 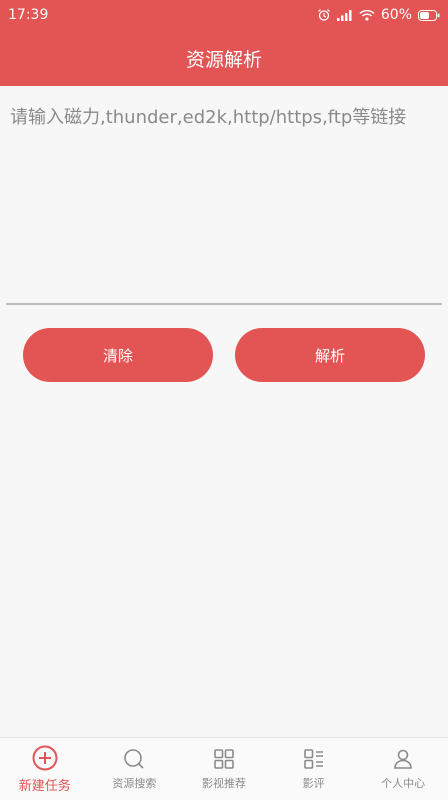 I want to click on grid-icon, so click(x=224, y=759).